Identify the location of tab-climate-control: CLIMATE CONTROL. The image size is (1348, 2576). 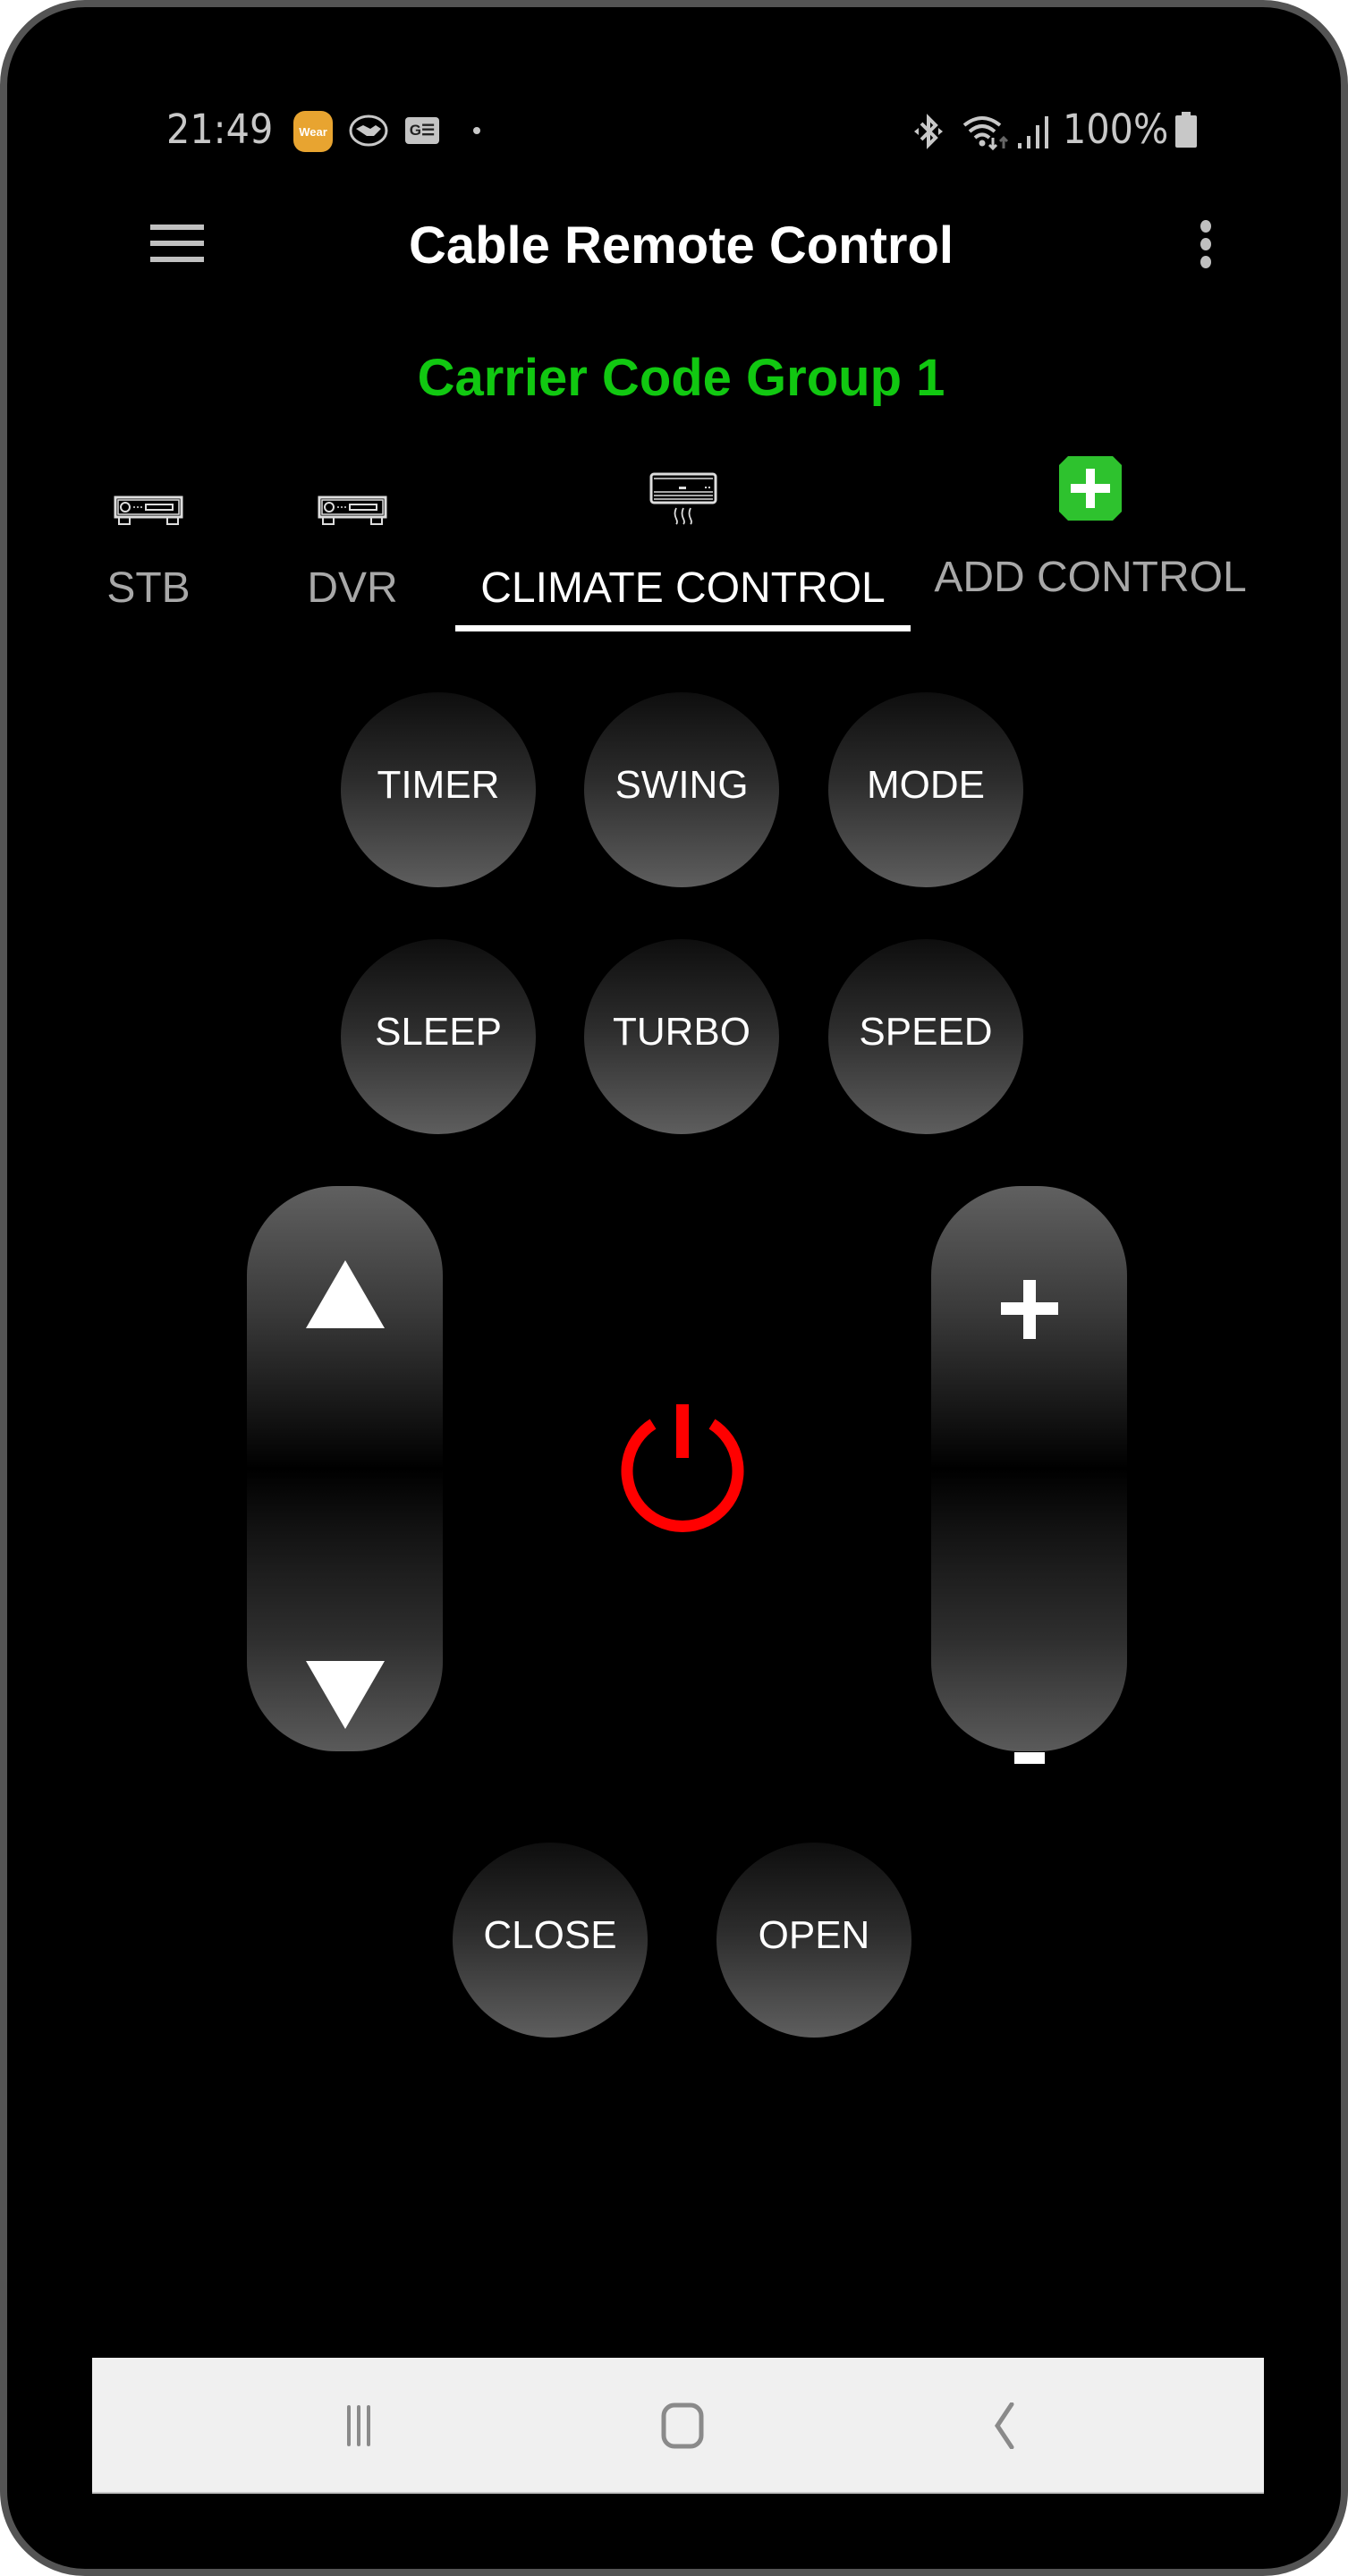
(683, 539).